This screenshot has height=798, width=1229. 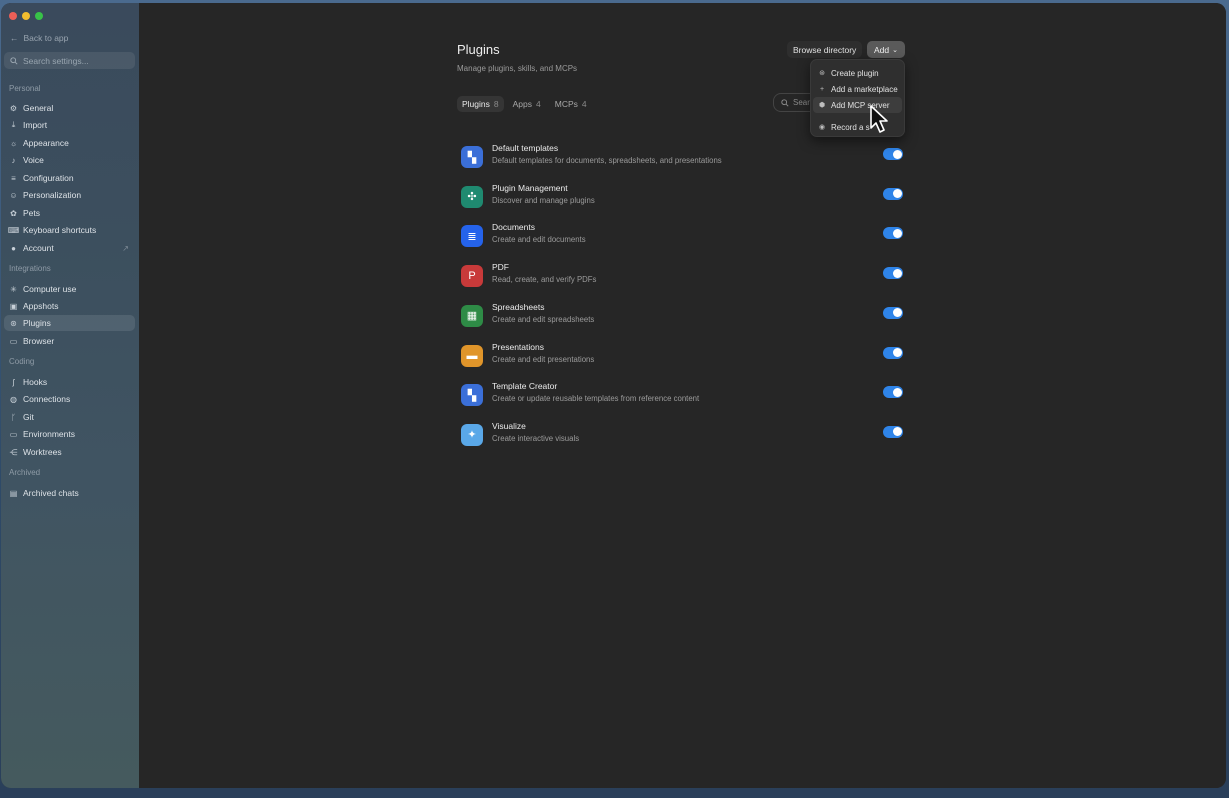 What do you see at coordinates (543, 200) in the screenshot?
I see `plugin-description: Discover and manage plugins` at bounding box center [543, 200].